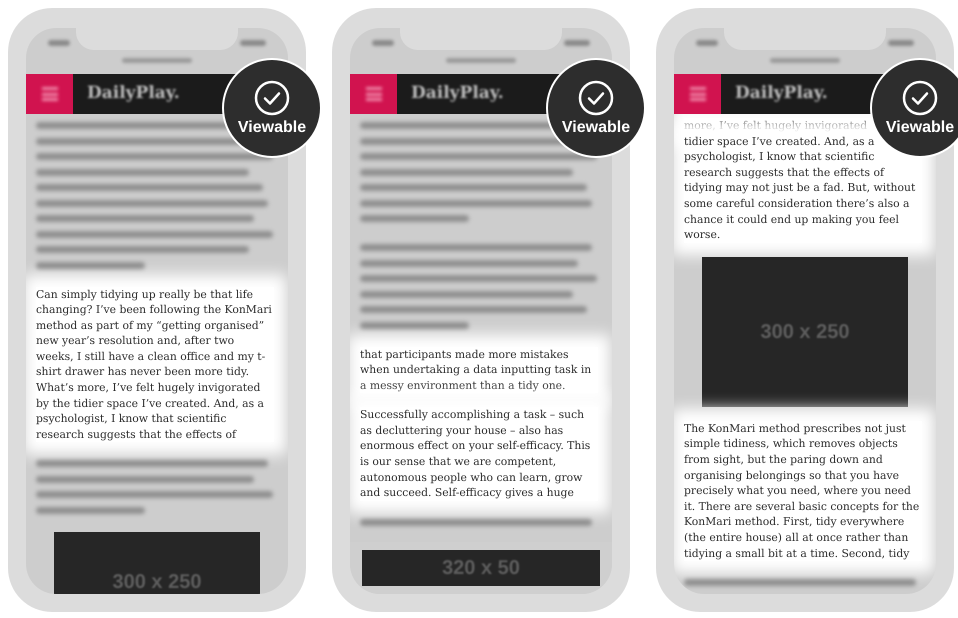  Describe the element at coordinates (479, 370) in the screenshot. I see `article-paragraph: that participants made more mistakes when undertaking a data inputting task in a messy environment than a tidy one.` at that location.